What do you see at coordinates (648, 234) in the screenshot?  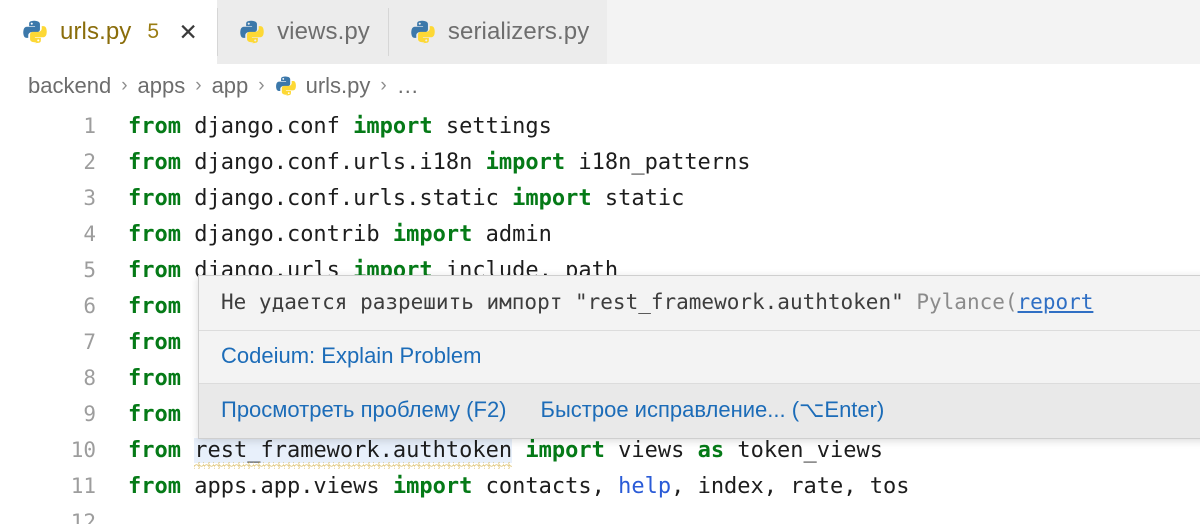 I see `code-text: from django.contrib import admin` at bounding box center [648, 234].